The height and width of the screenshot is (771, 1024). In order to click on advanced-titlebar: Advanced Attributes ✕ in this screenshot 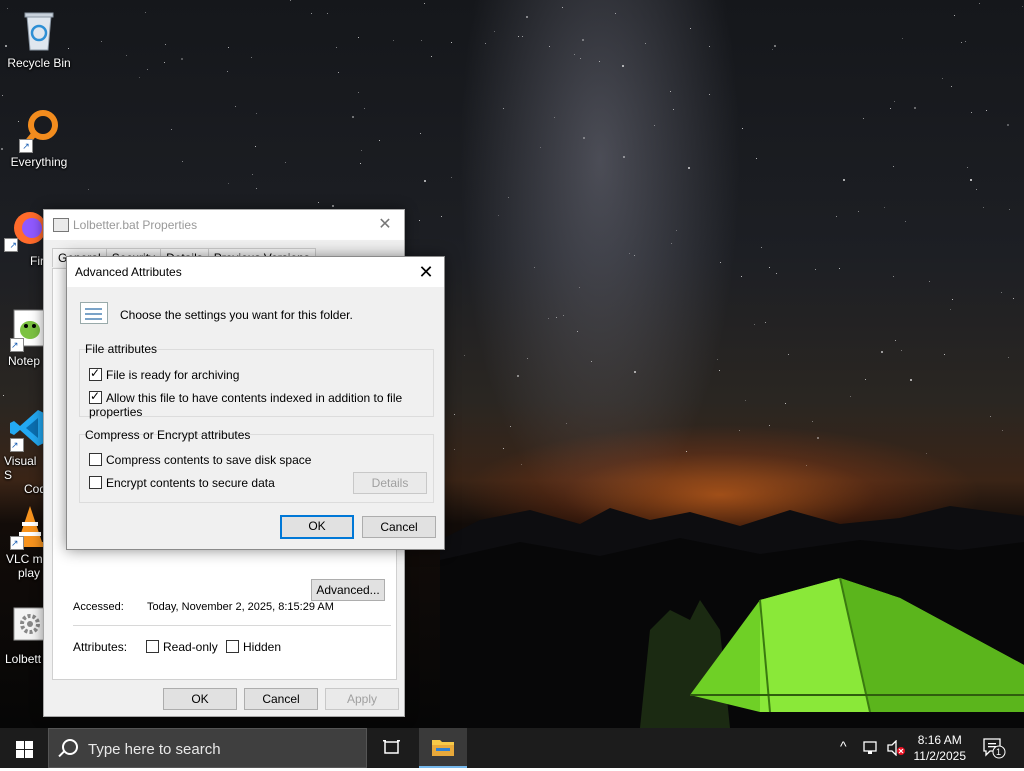, I will do `click(255, 272)`.